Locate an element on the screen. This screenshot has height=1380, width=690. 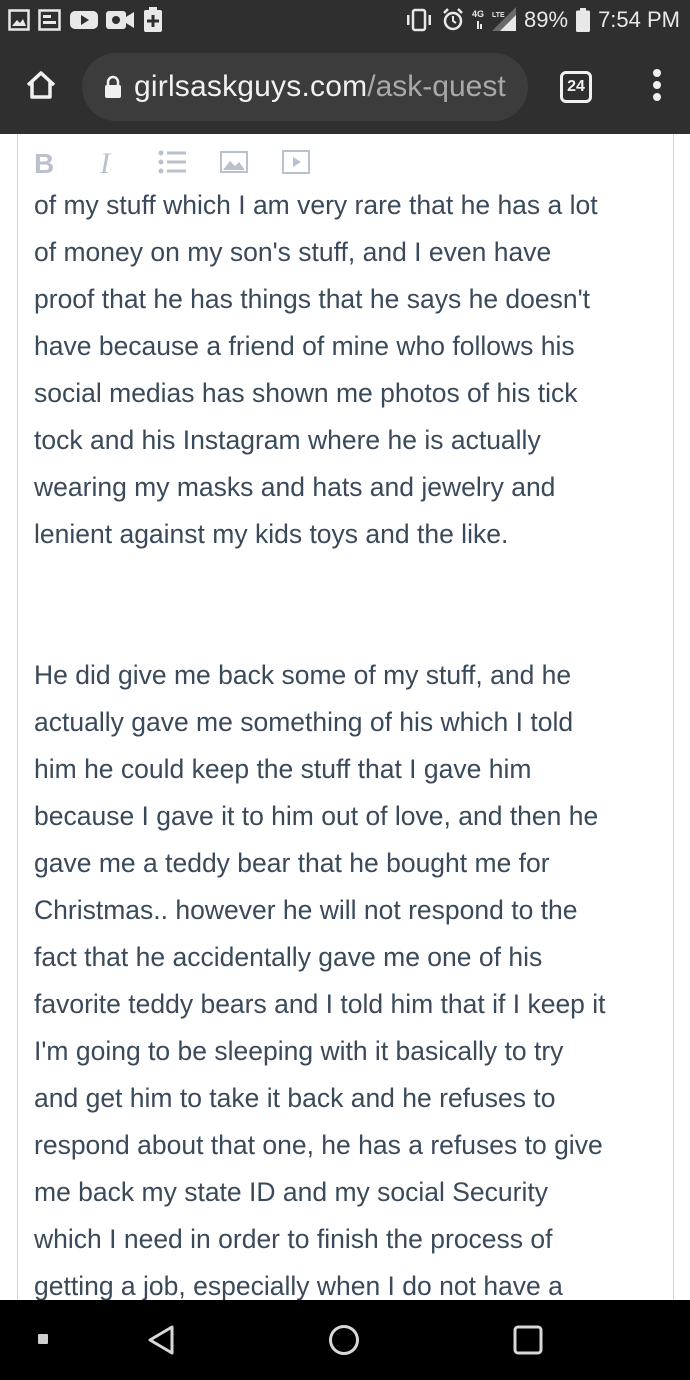
recents-icon is located at coordinates (528, 1342).